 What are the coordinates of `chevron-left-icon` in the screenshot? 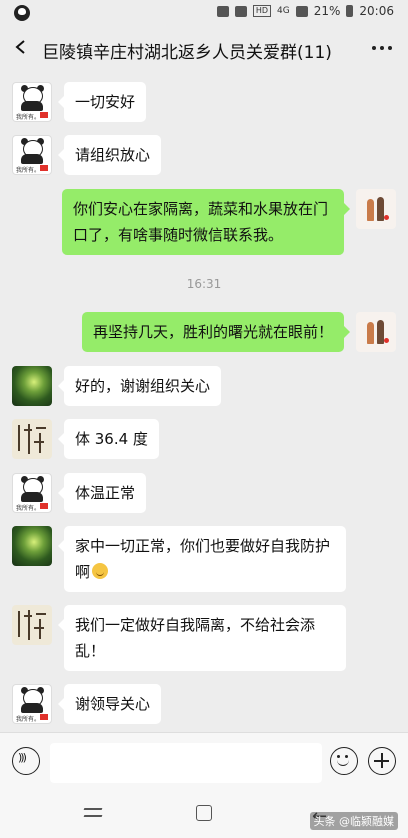 It's located at (21, 47).